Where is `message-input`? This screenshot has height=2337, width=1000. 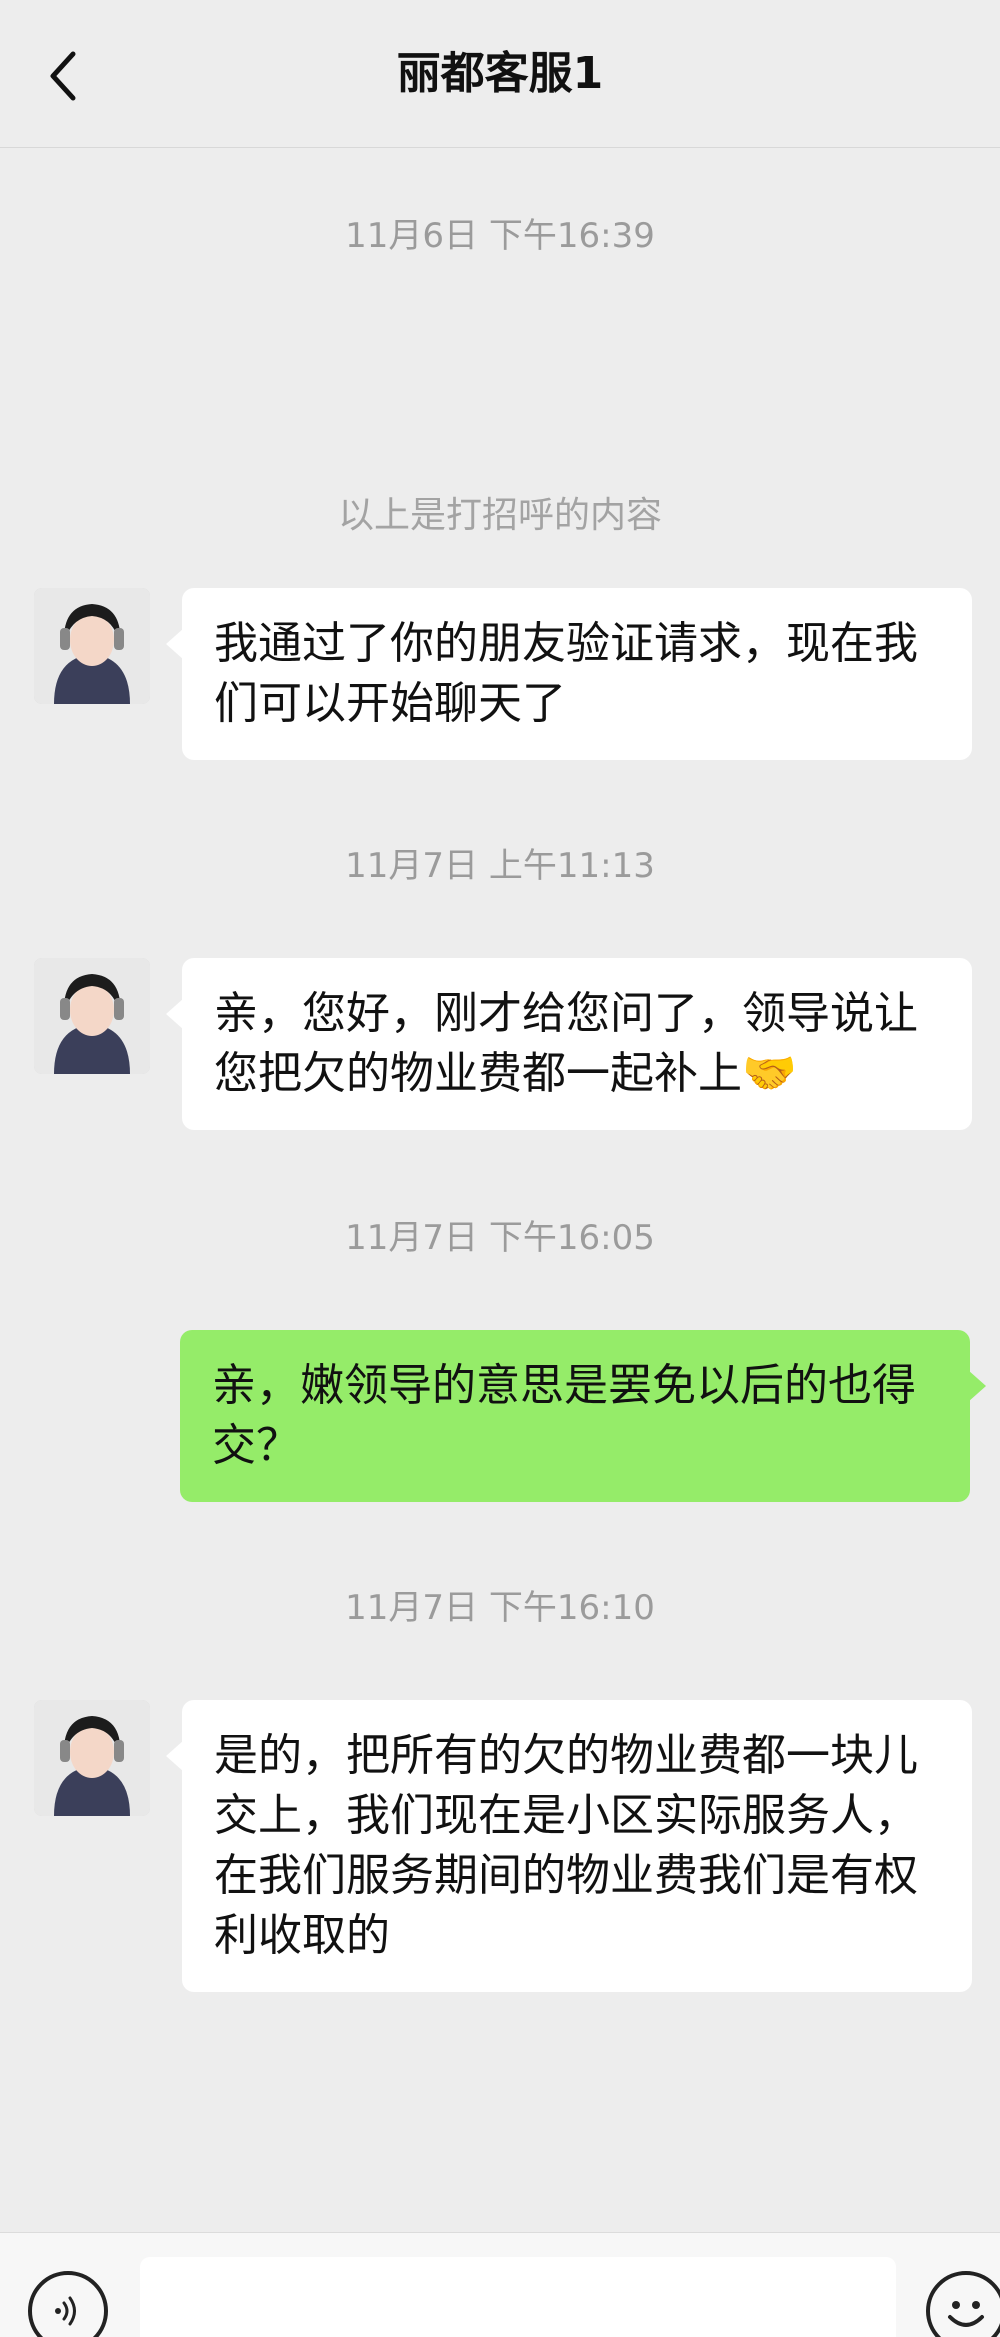
message-input is located at coordinates (518, 2297).